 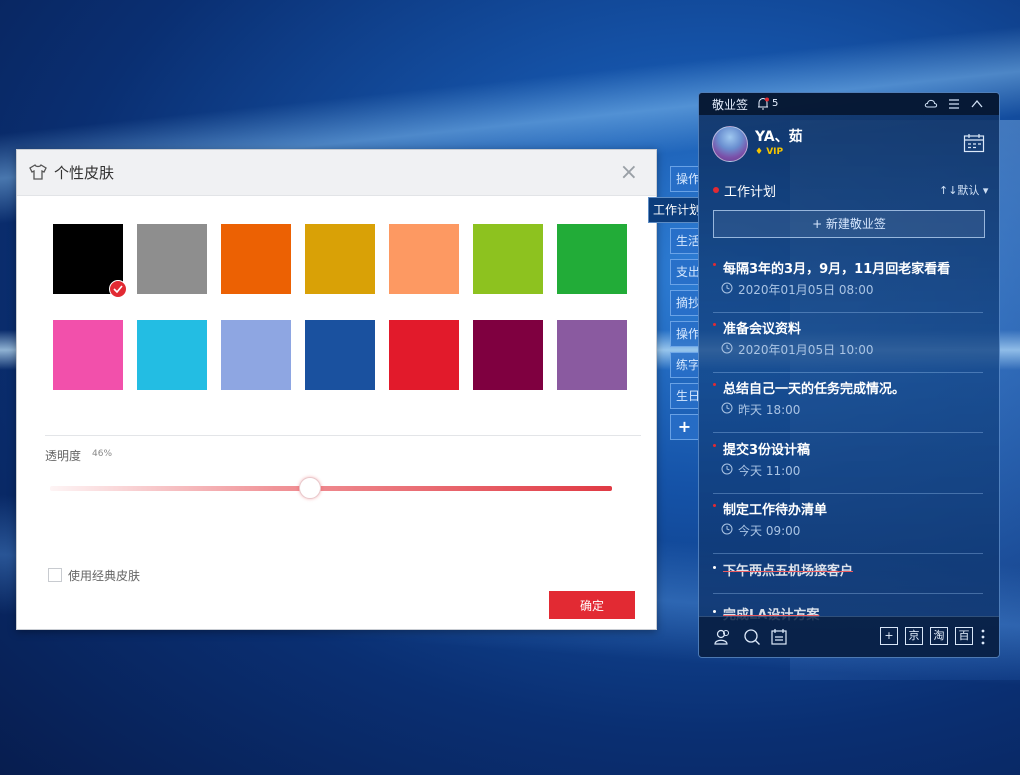 What do you see at coordinates (102, 454) in the screenshot?
I see `opacity-value: 46%` at bounding box center [102, 454].